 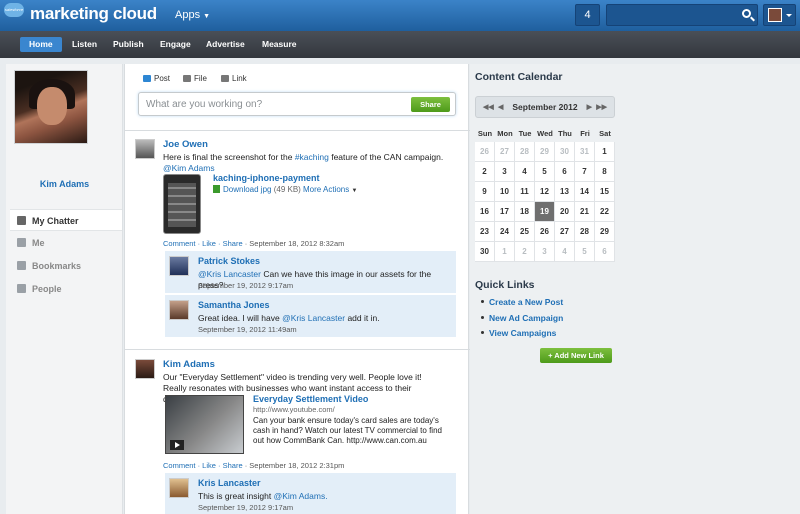 What do you see at coordinates (66, 243) in the screenshot?
I see `sidebar-item-me: Me` at bounding box center [66, 243].